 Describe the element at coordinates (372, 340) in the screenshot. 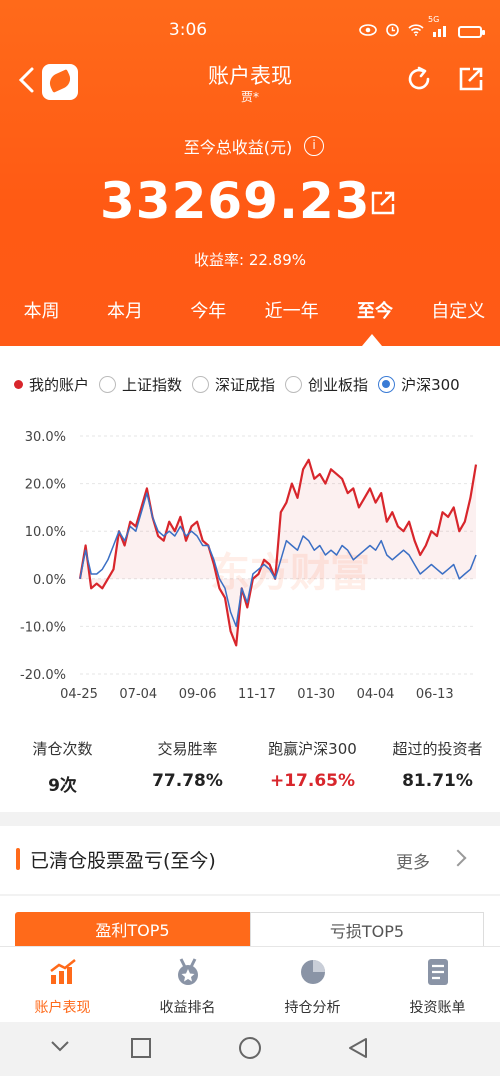

I see `active-tab-indicator` at that location.